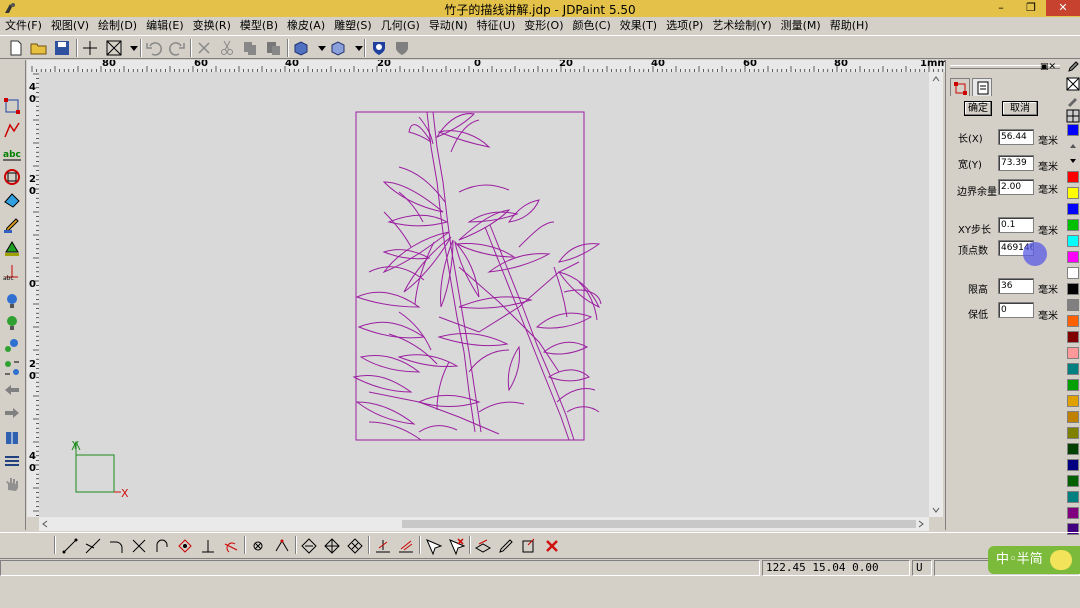  What do you see at coordinates (12, 484) in the screenshot?
I see `hand-icon` at bounding box center [12, 484].